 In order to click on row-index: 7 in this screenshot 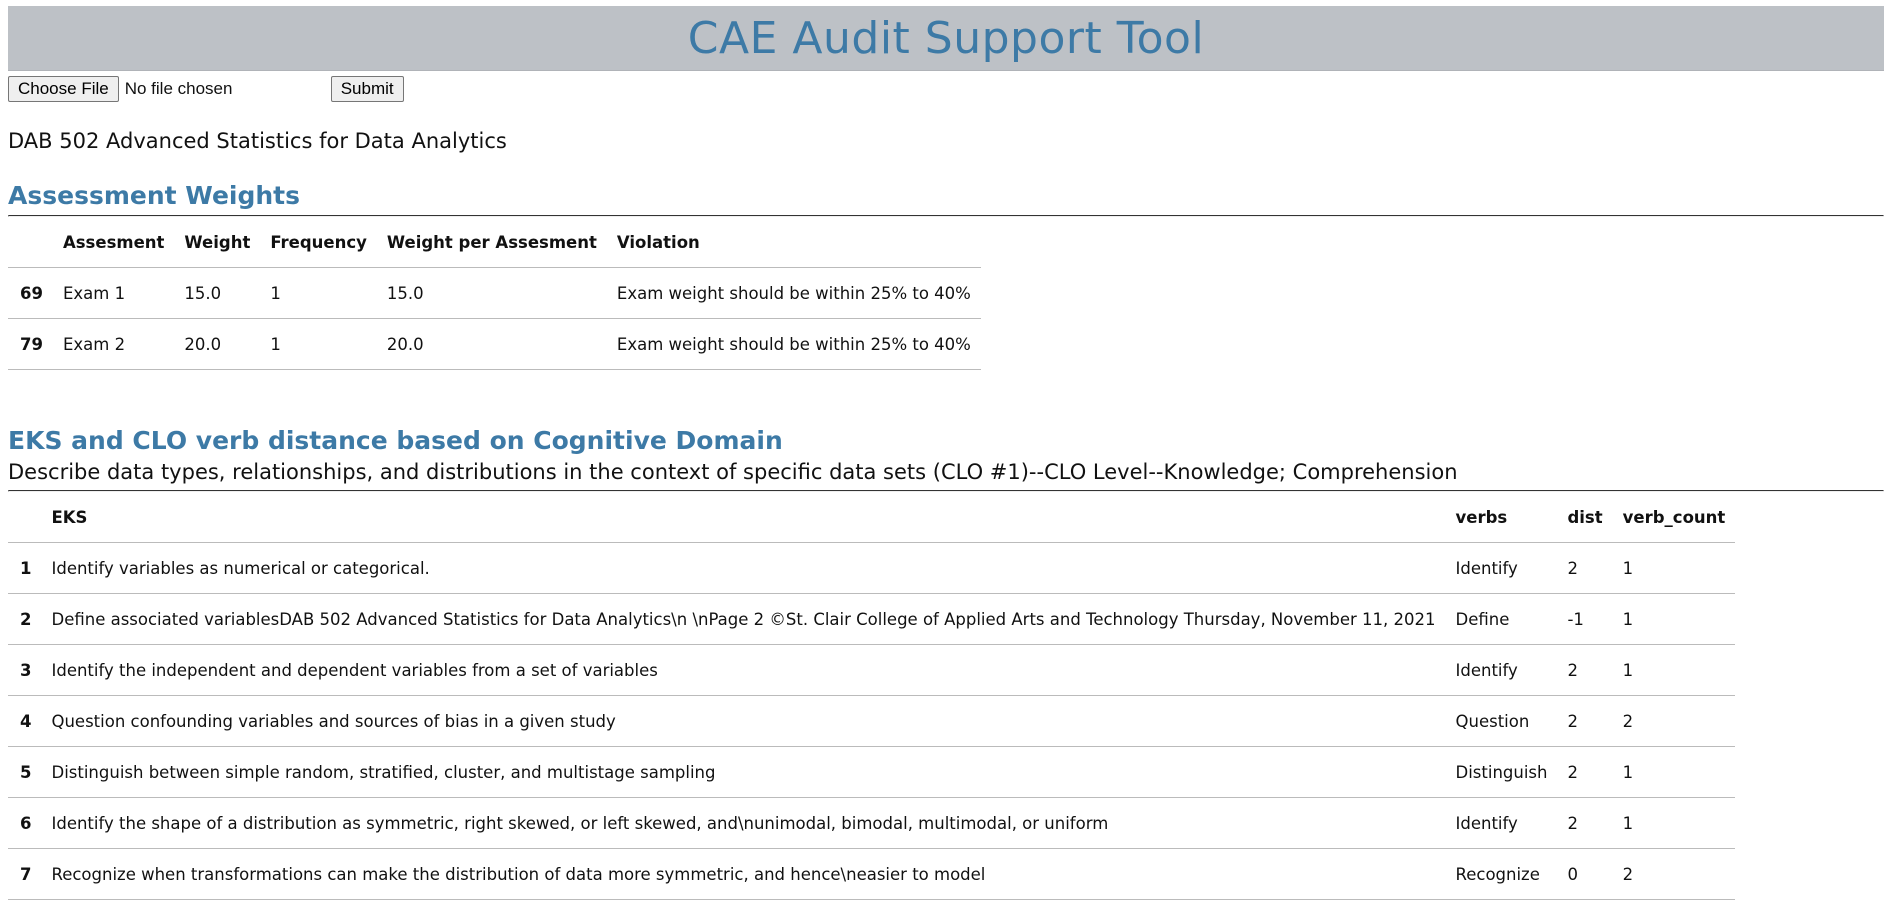, I will do `click(25, 874)`.